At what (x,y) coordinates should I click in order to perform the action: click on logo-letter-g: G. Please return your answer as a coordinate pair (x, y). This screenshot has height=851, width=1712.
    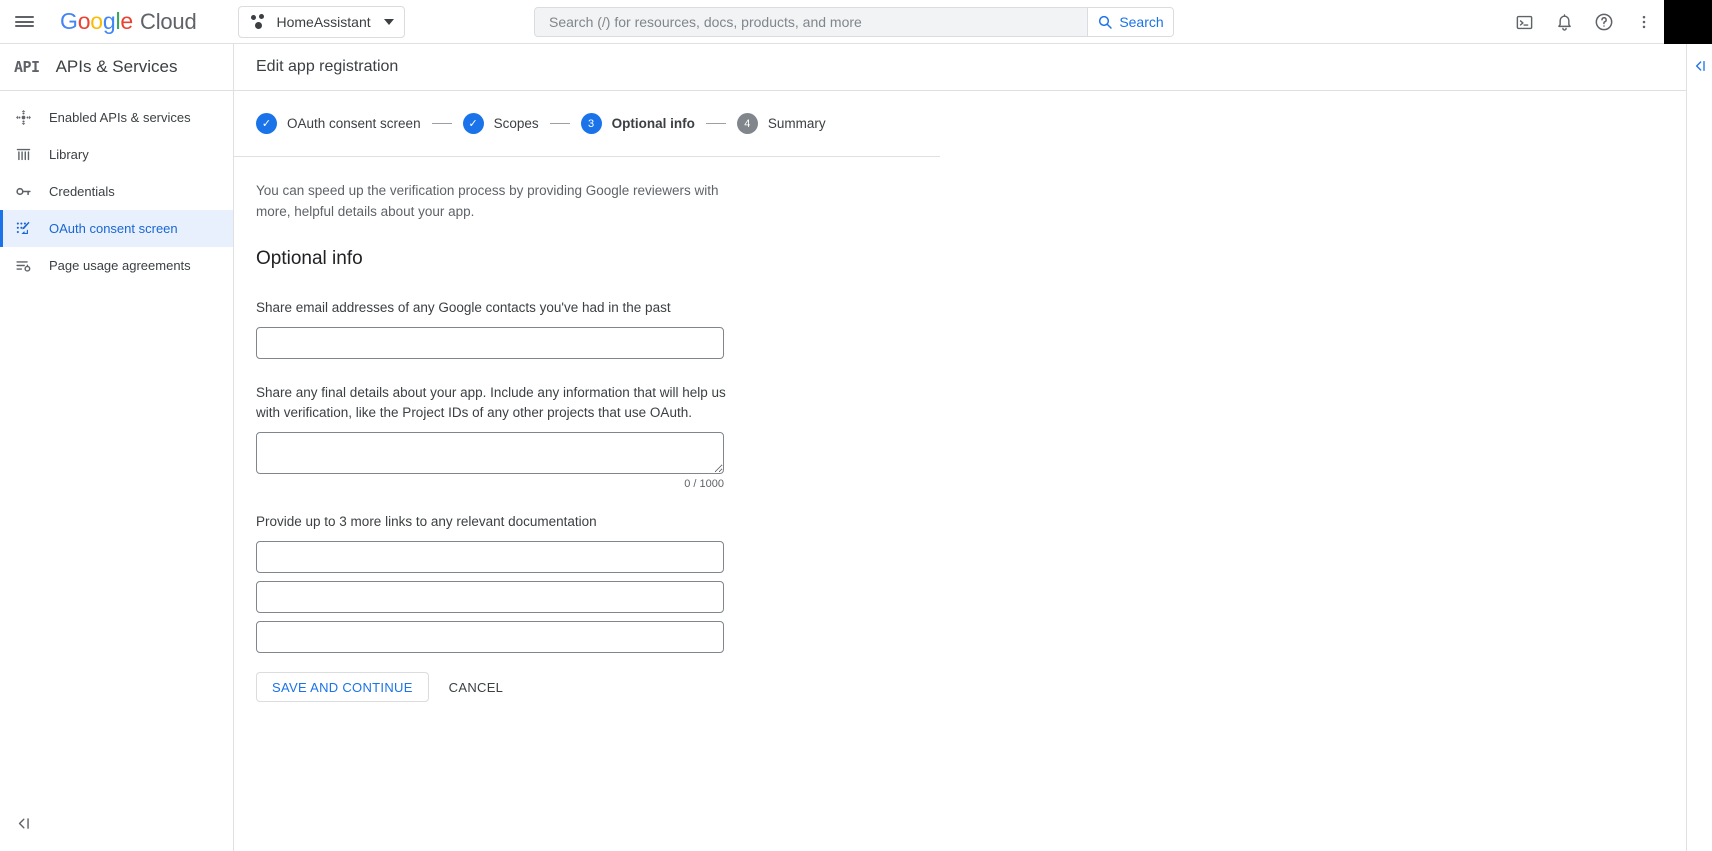
    Looking at the image, I should click on (69, 21).